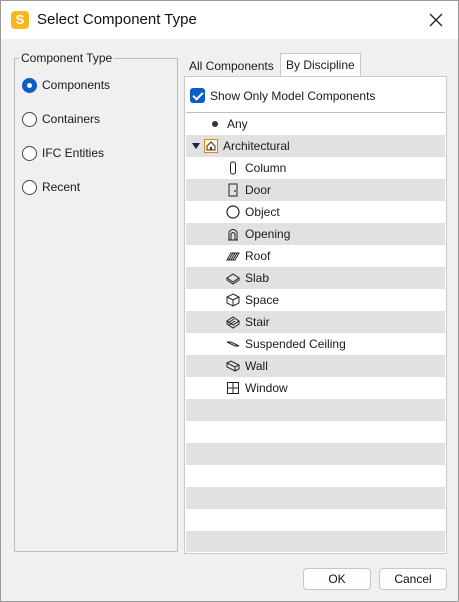 The width and height of the screenshot is (459, 602). What do you see at coordinates (268, 234) in the screenshot?
I see `tree-item-label: Opening` at bounding box center [268, 234].